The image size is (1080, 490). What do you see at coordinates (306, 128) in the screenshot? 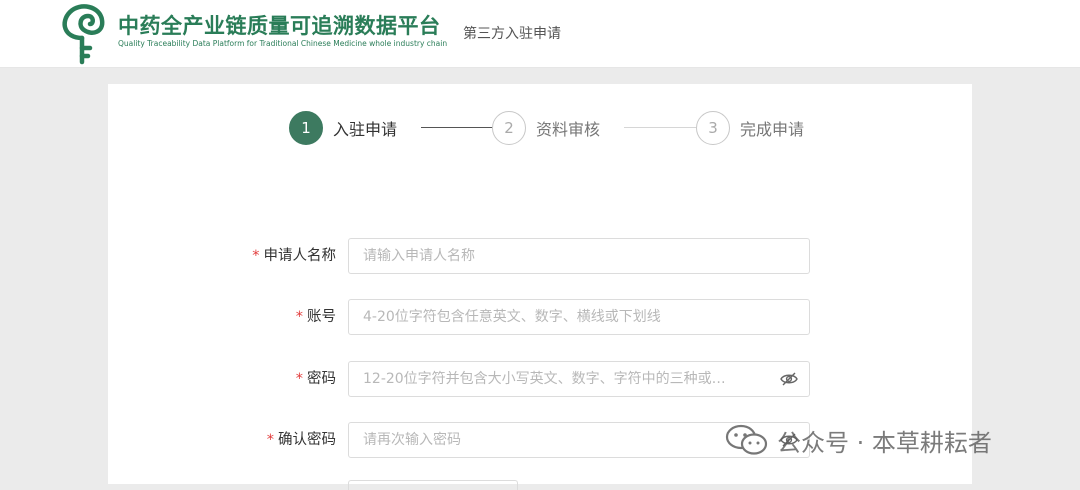
I see `step-1-number: 1` at bounding box center [306, 128].